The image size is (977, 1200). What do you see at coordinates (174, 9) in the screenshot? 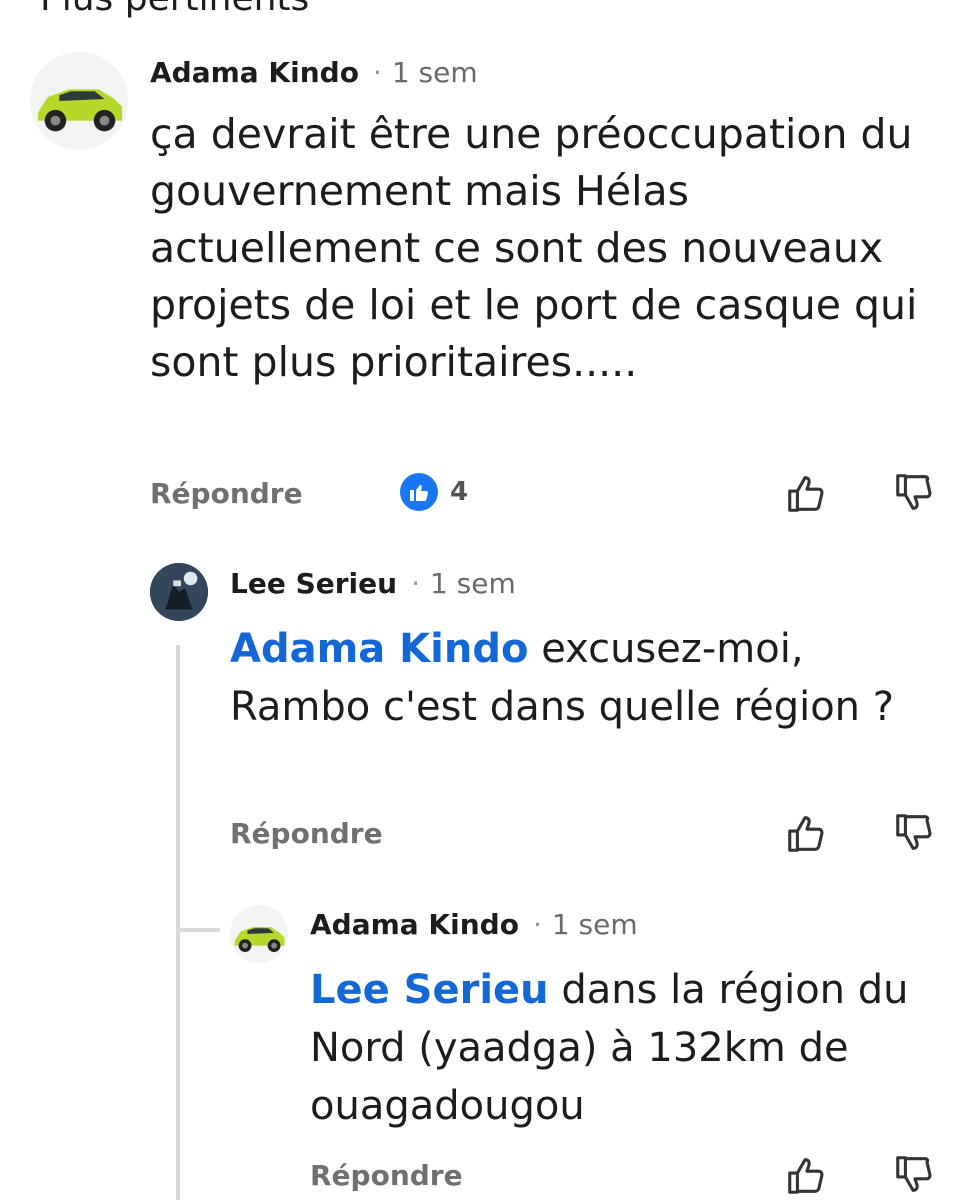
I see `section-title: Plus pertinents` at bounding box center [174, 9].